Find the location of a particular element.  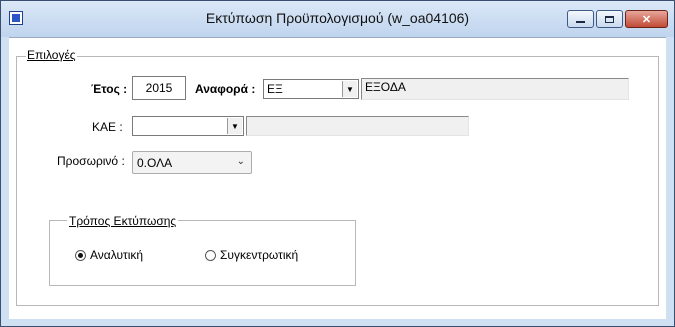

report-code-dropdown: ΕΞ ▼ is located at coordinates (311, 89).